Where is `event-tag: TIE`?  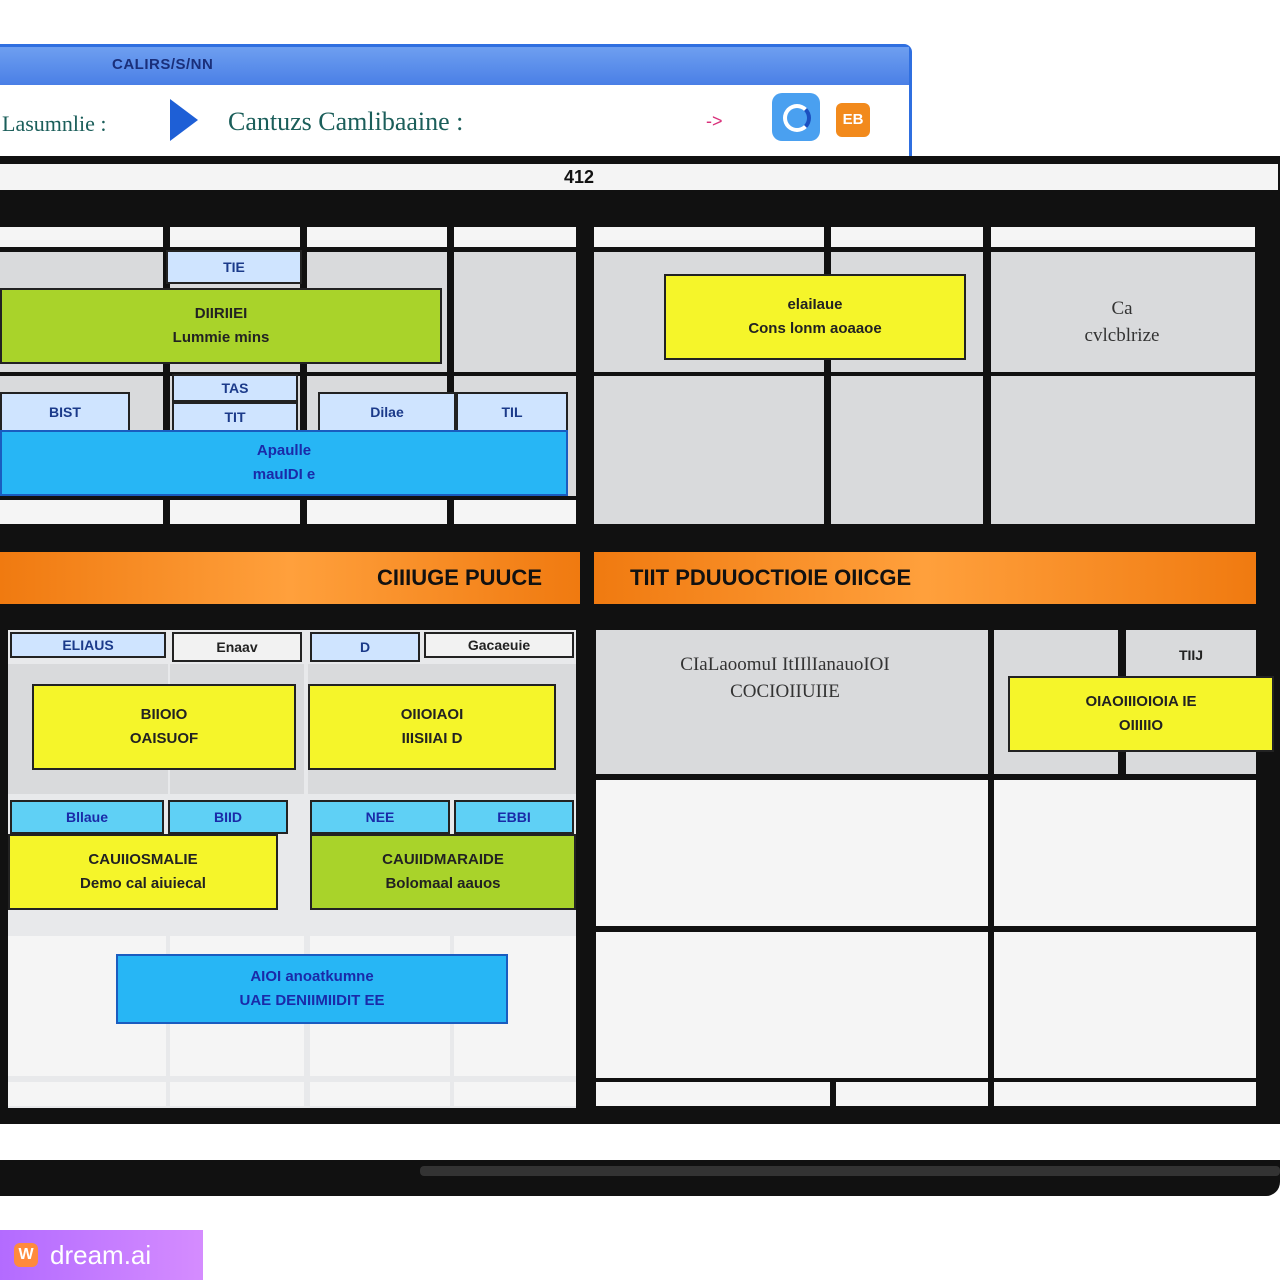 event-tag: TIE is located at coordinates (234, 267).